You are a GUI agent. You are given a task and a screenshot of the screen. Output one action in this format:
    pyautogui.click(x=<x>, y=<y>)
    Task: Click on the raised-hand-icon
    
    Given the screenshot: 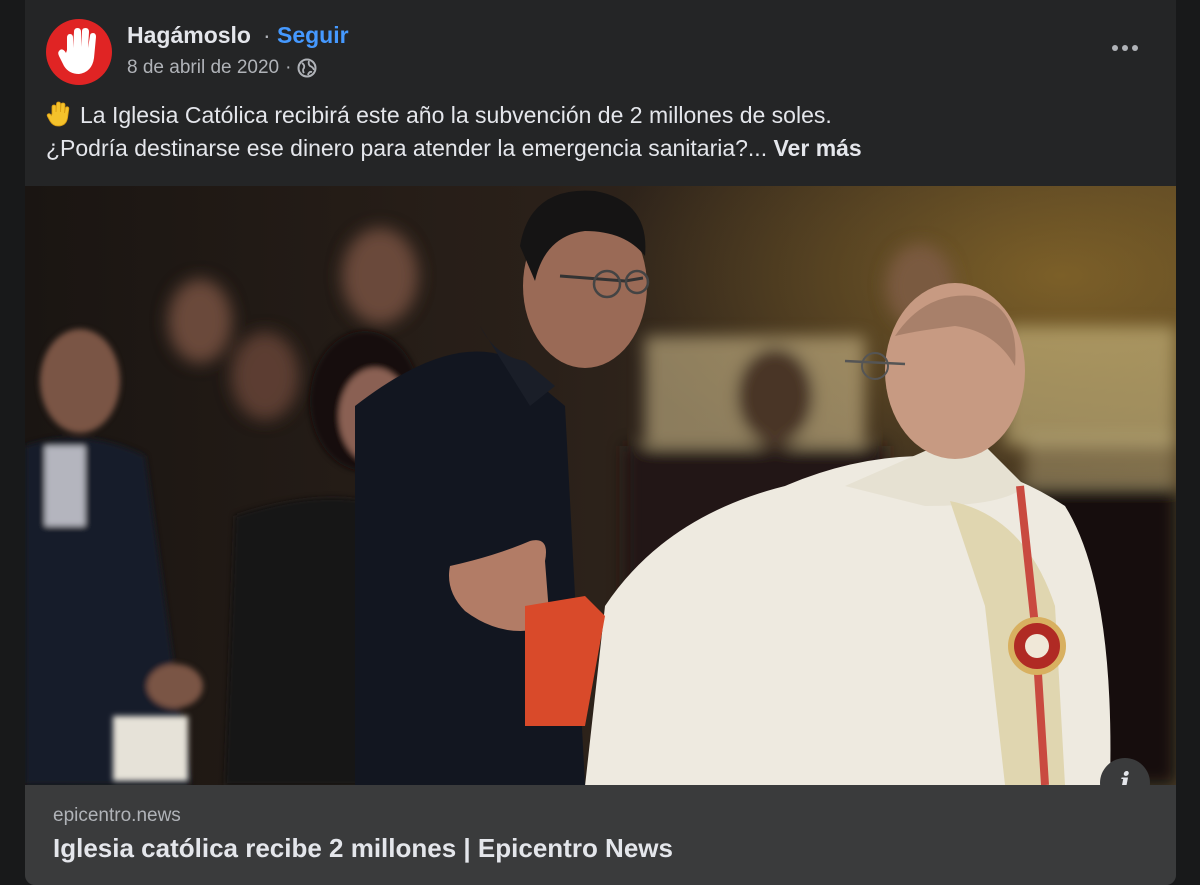 What is the action you would take?
    pyautogui.click(x=58, y=114)
    